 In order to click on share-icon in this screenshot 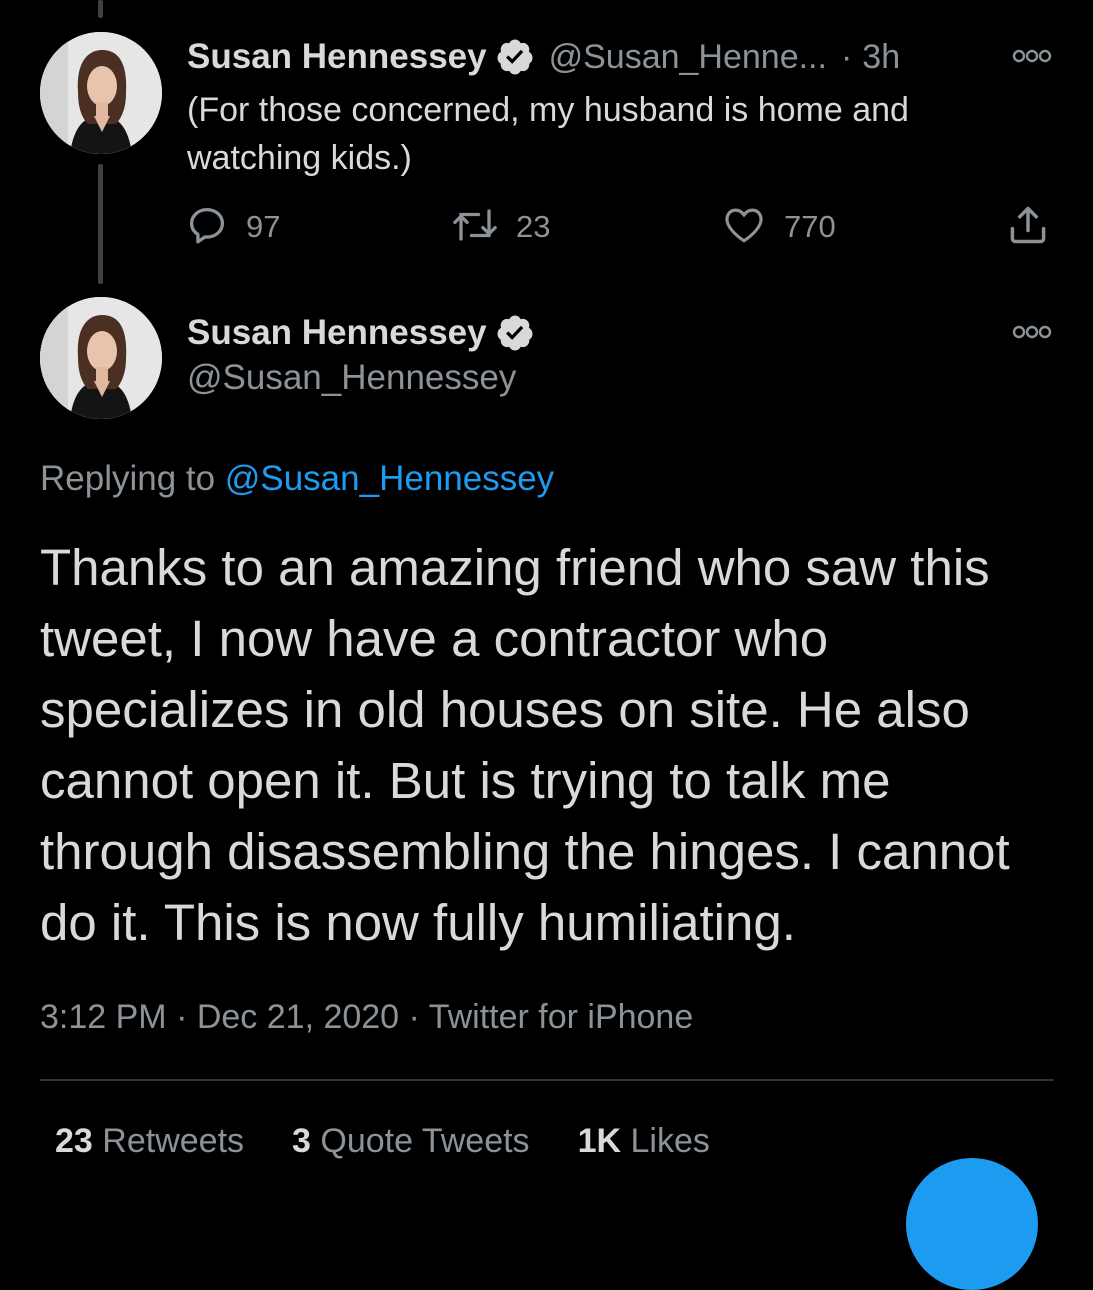, I will do `click(1028, 227)`.